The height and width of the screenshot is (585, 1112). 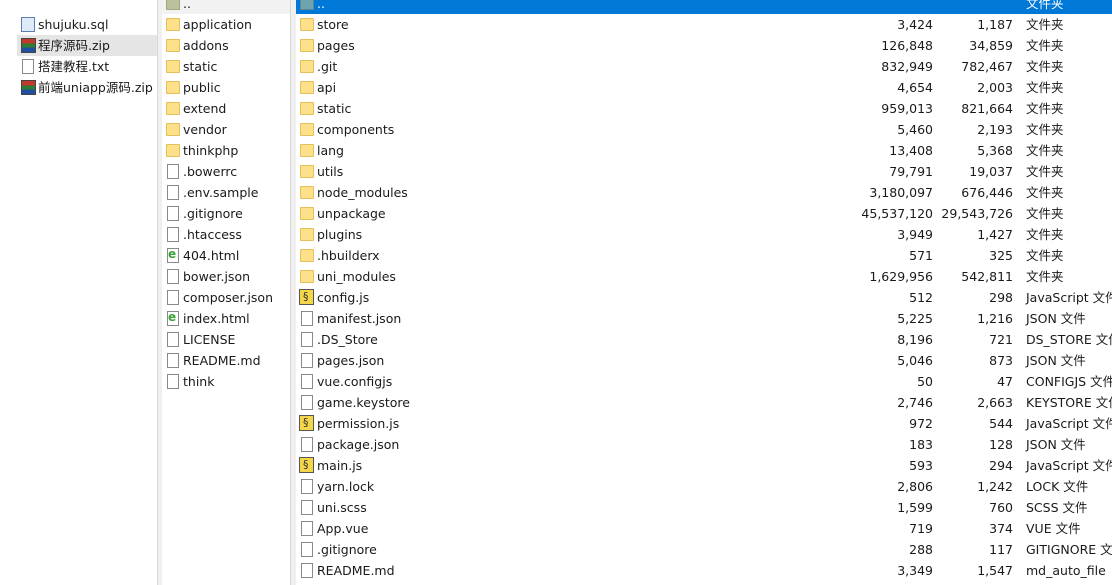 What do you see at coordinates (226, 150) in the screenshot?
I see `list-item: thinkphp` at bounding box center [226, 150].